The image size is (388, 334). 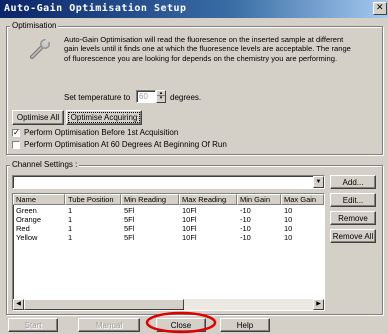 What do you see at coordinates (93, 199) in the screenshot?
I see `column-header: Tube Position` at bounding box center [93, 199].